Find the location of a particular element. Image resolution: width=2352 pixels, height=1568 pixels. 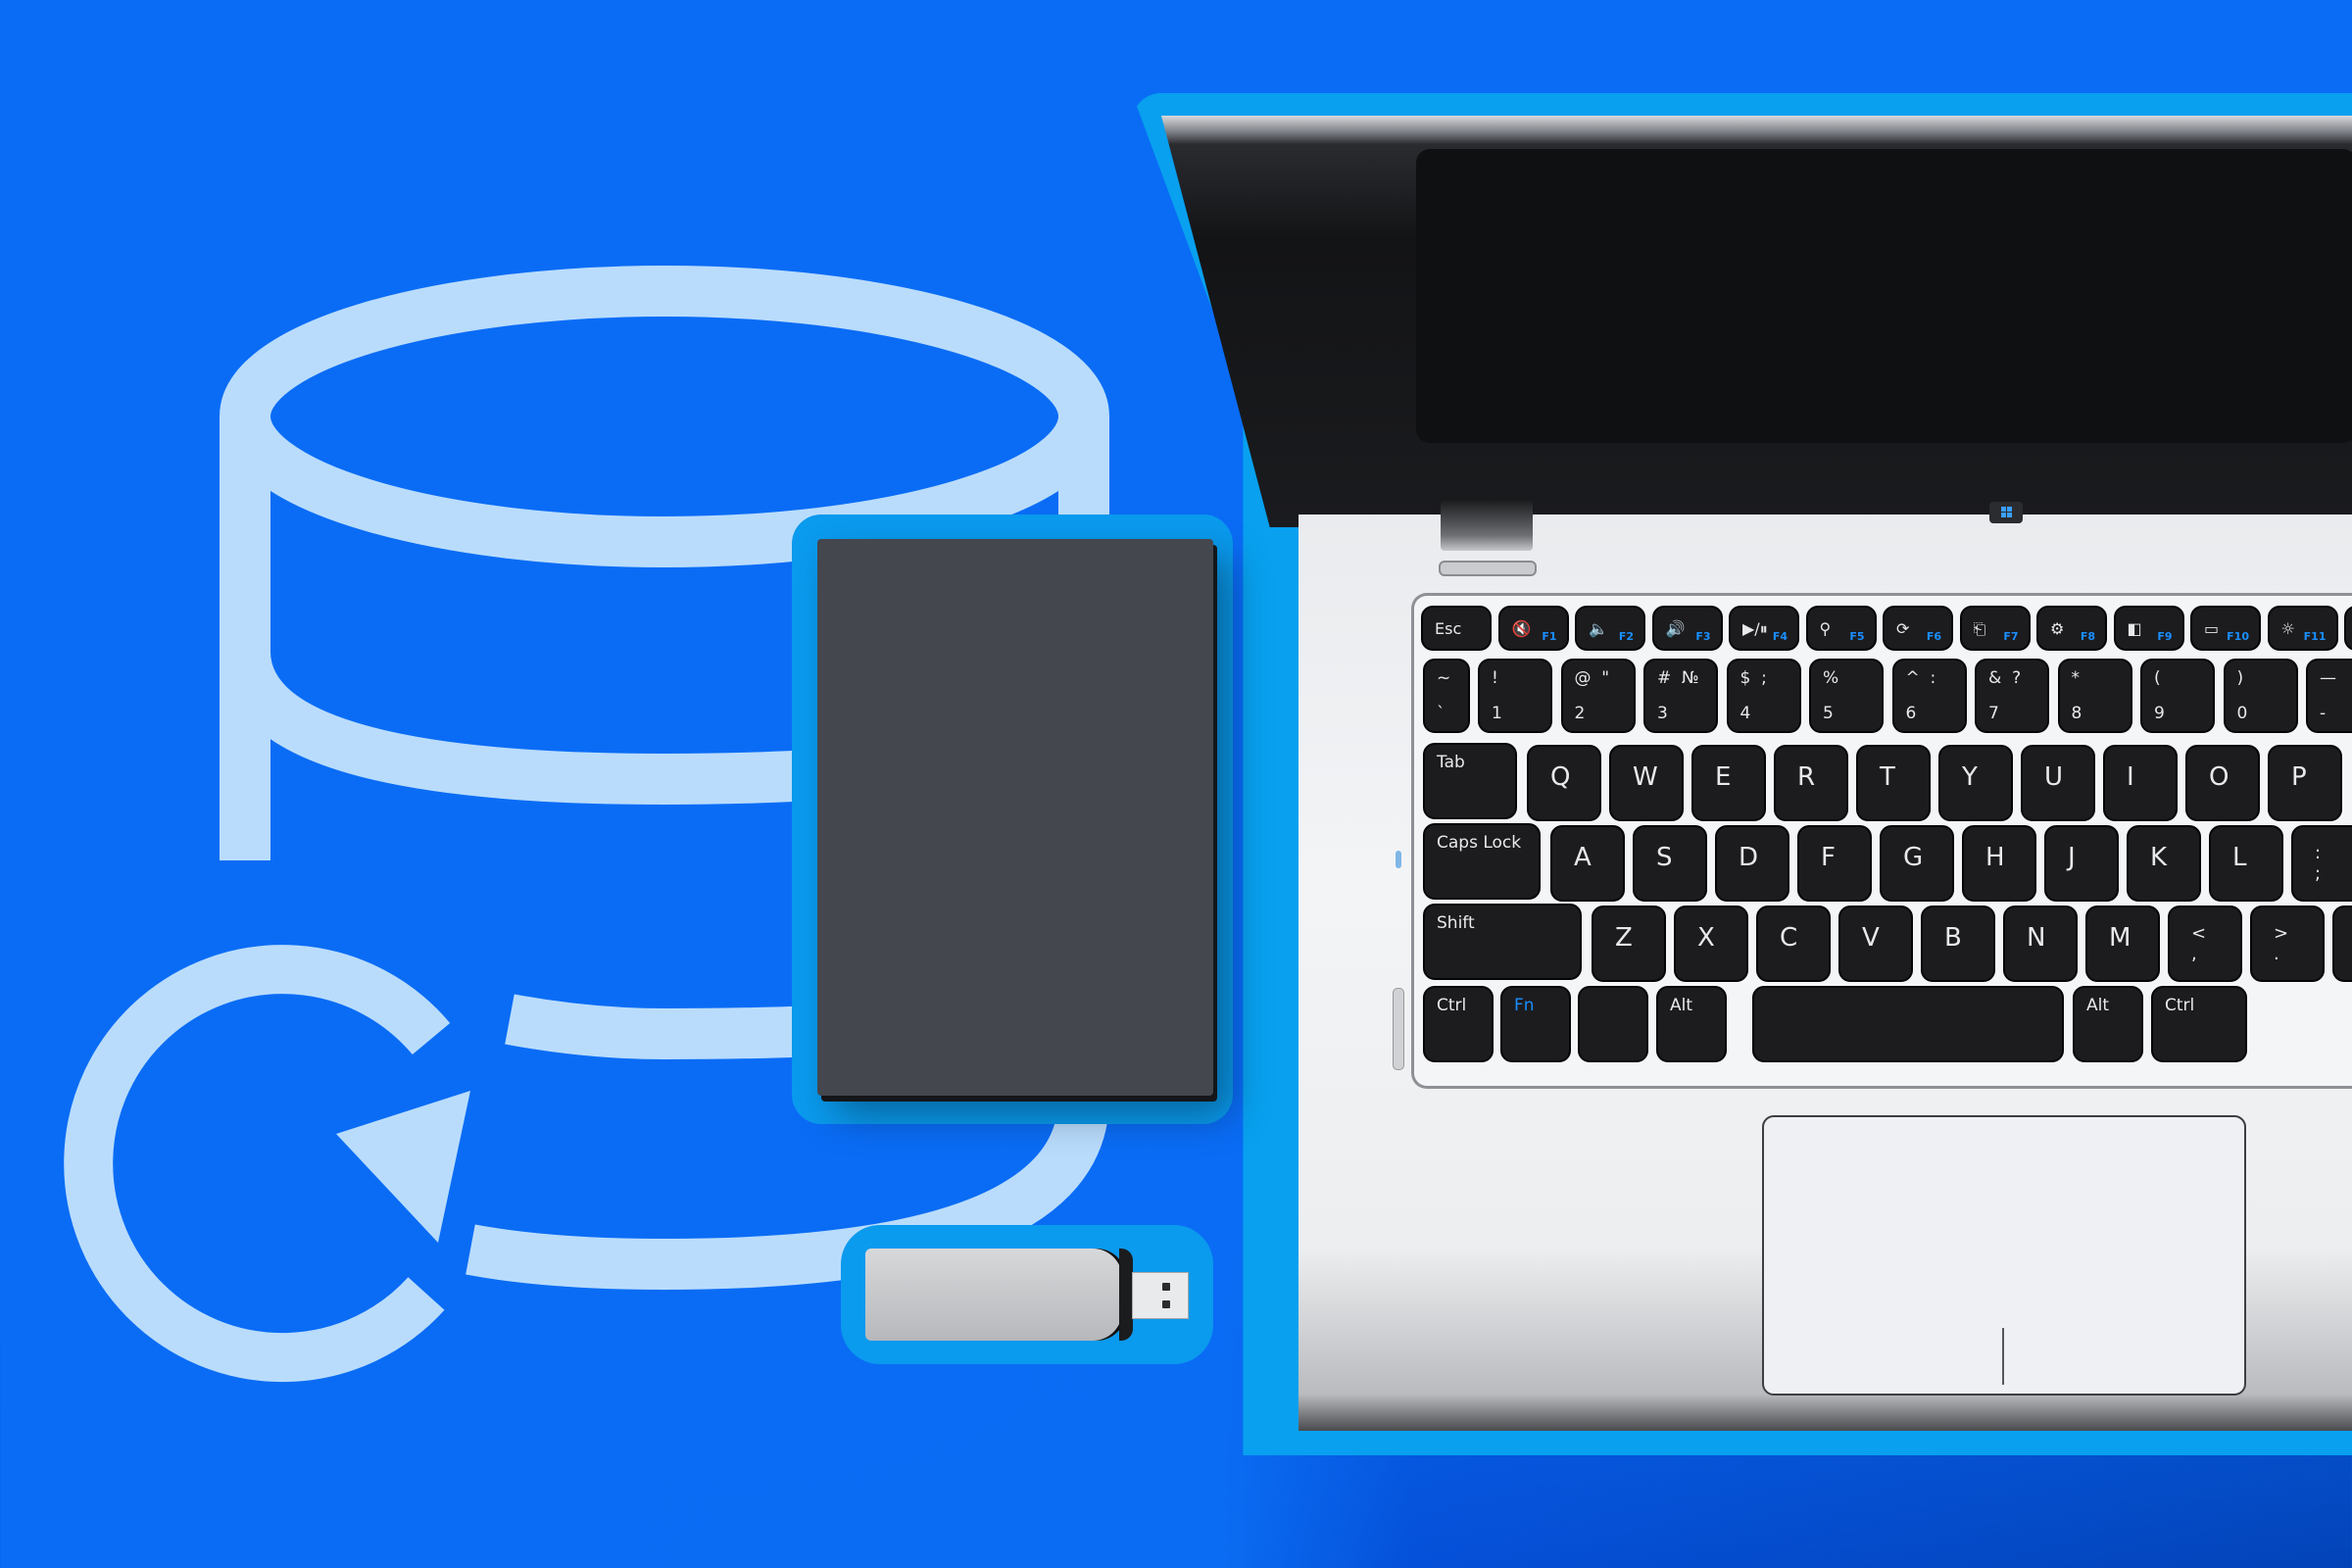

key-label: R is located at coordinates (1806, 777).